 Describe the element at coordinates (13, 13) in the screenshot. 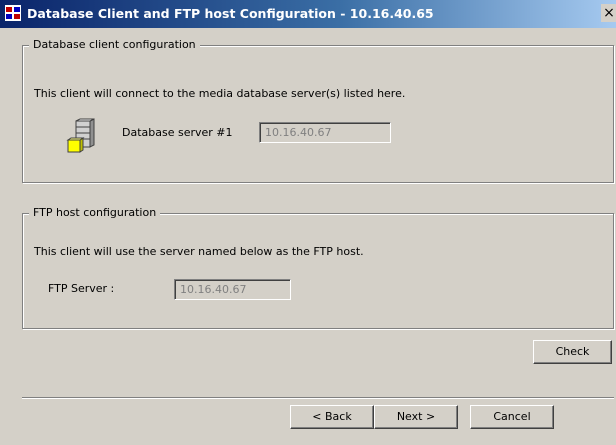

I see `app-icon` at that location.